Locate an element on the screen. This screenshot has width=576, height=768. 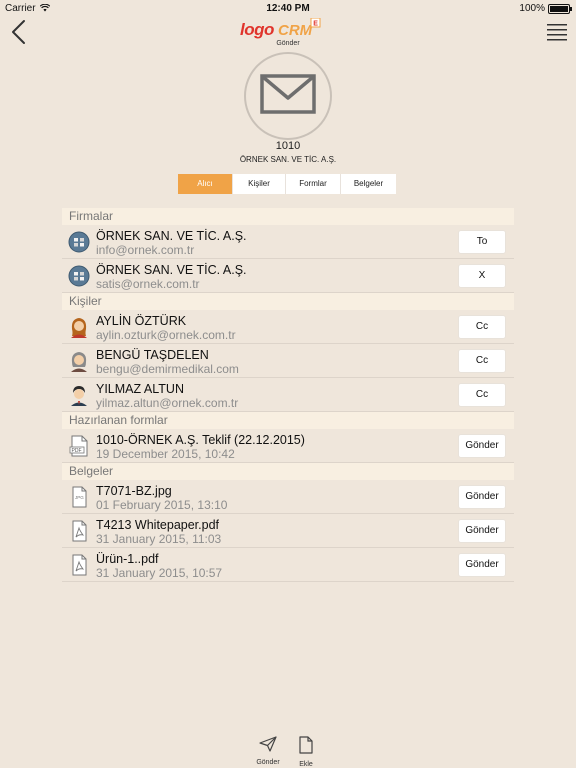
section-header-belgeler: Belgeler is located at coordinates (288, 471).